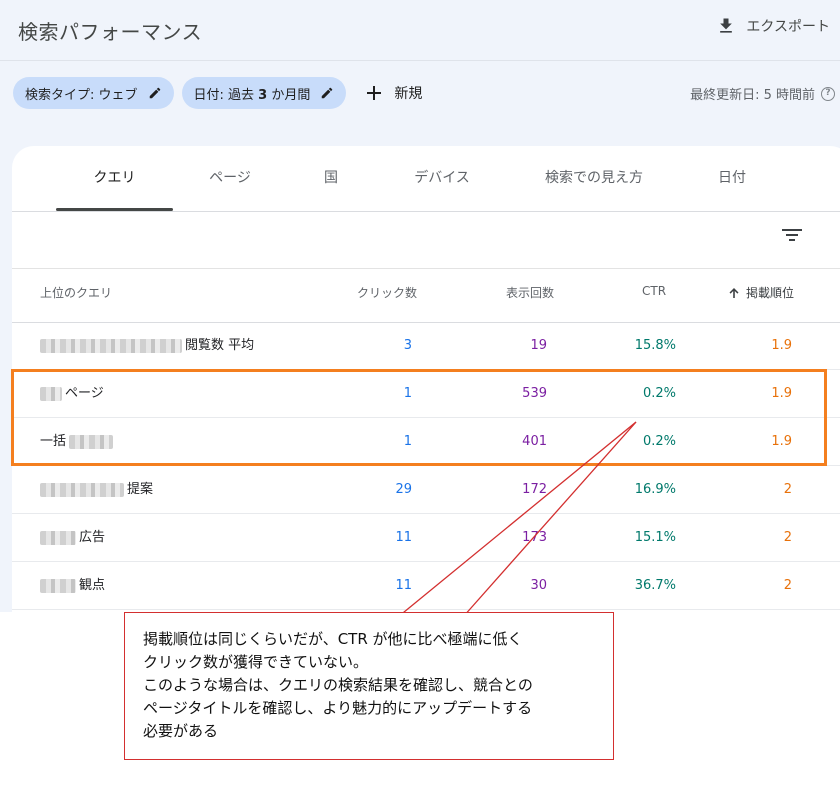 Image resolution: width=840 pixels, height=788 pixels. Describe the element at coordinates (538, 345) in the screenshot. I see `impressions-cell: 19` at that location.